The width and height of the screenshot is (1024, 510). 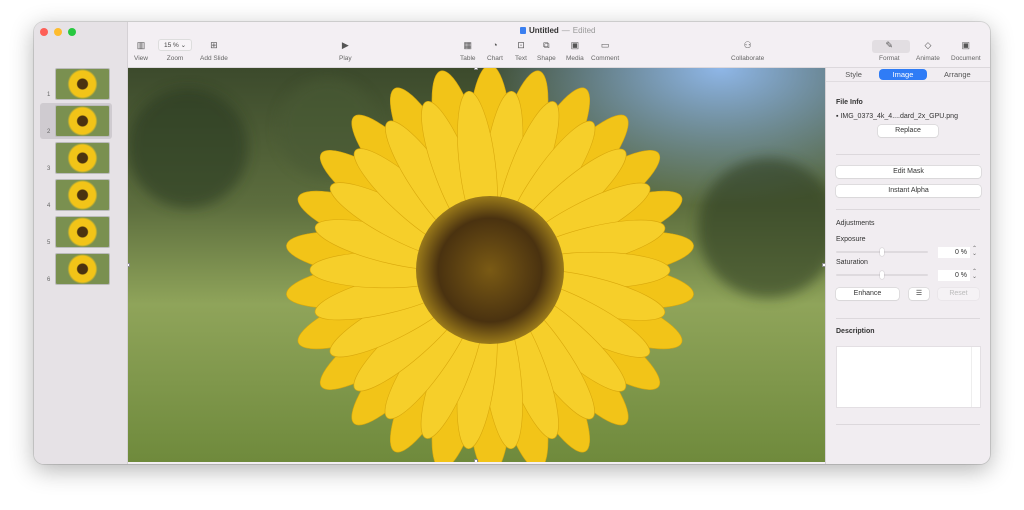 What do you see at coordinates (966, 58) in the screenshot?
I see `document-label: Document` at bounding box center [966, 58].